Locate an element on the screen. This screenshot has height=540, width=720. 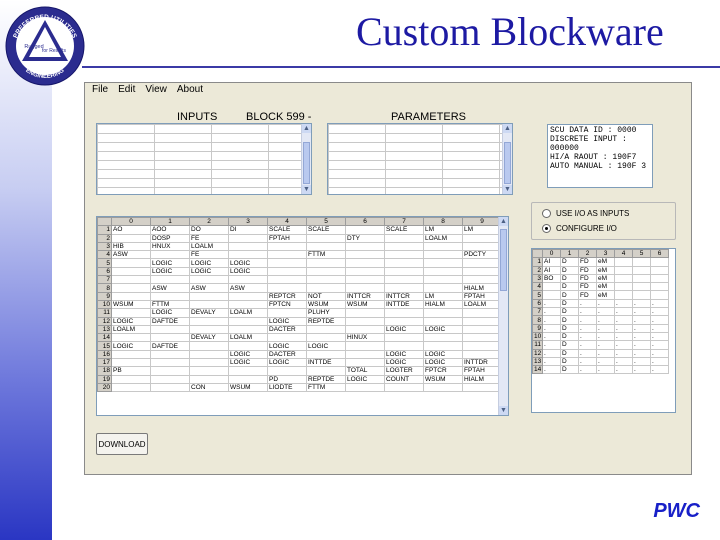
grid-cell: AO is located at coordinates (131, 230).